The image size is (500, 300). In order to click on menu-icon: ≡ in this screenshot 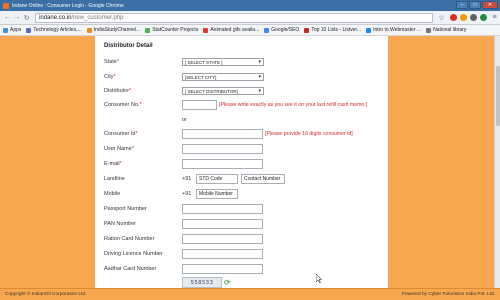, I will do `click(494, 17)`.